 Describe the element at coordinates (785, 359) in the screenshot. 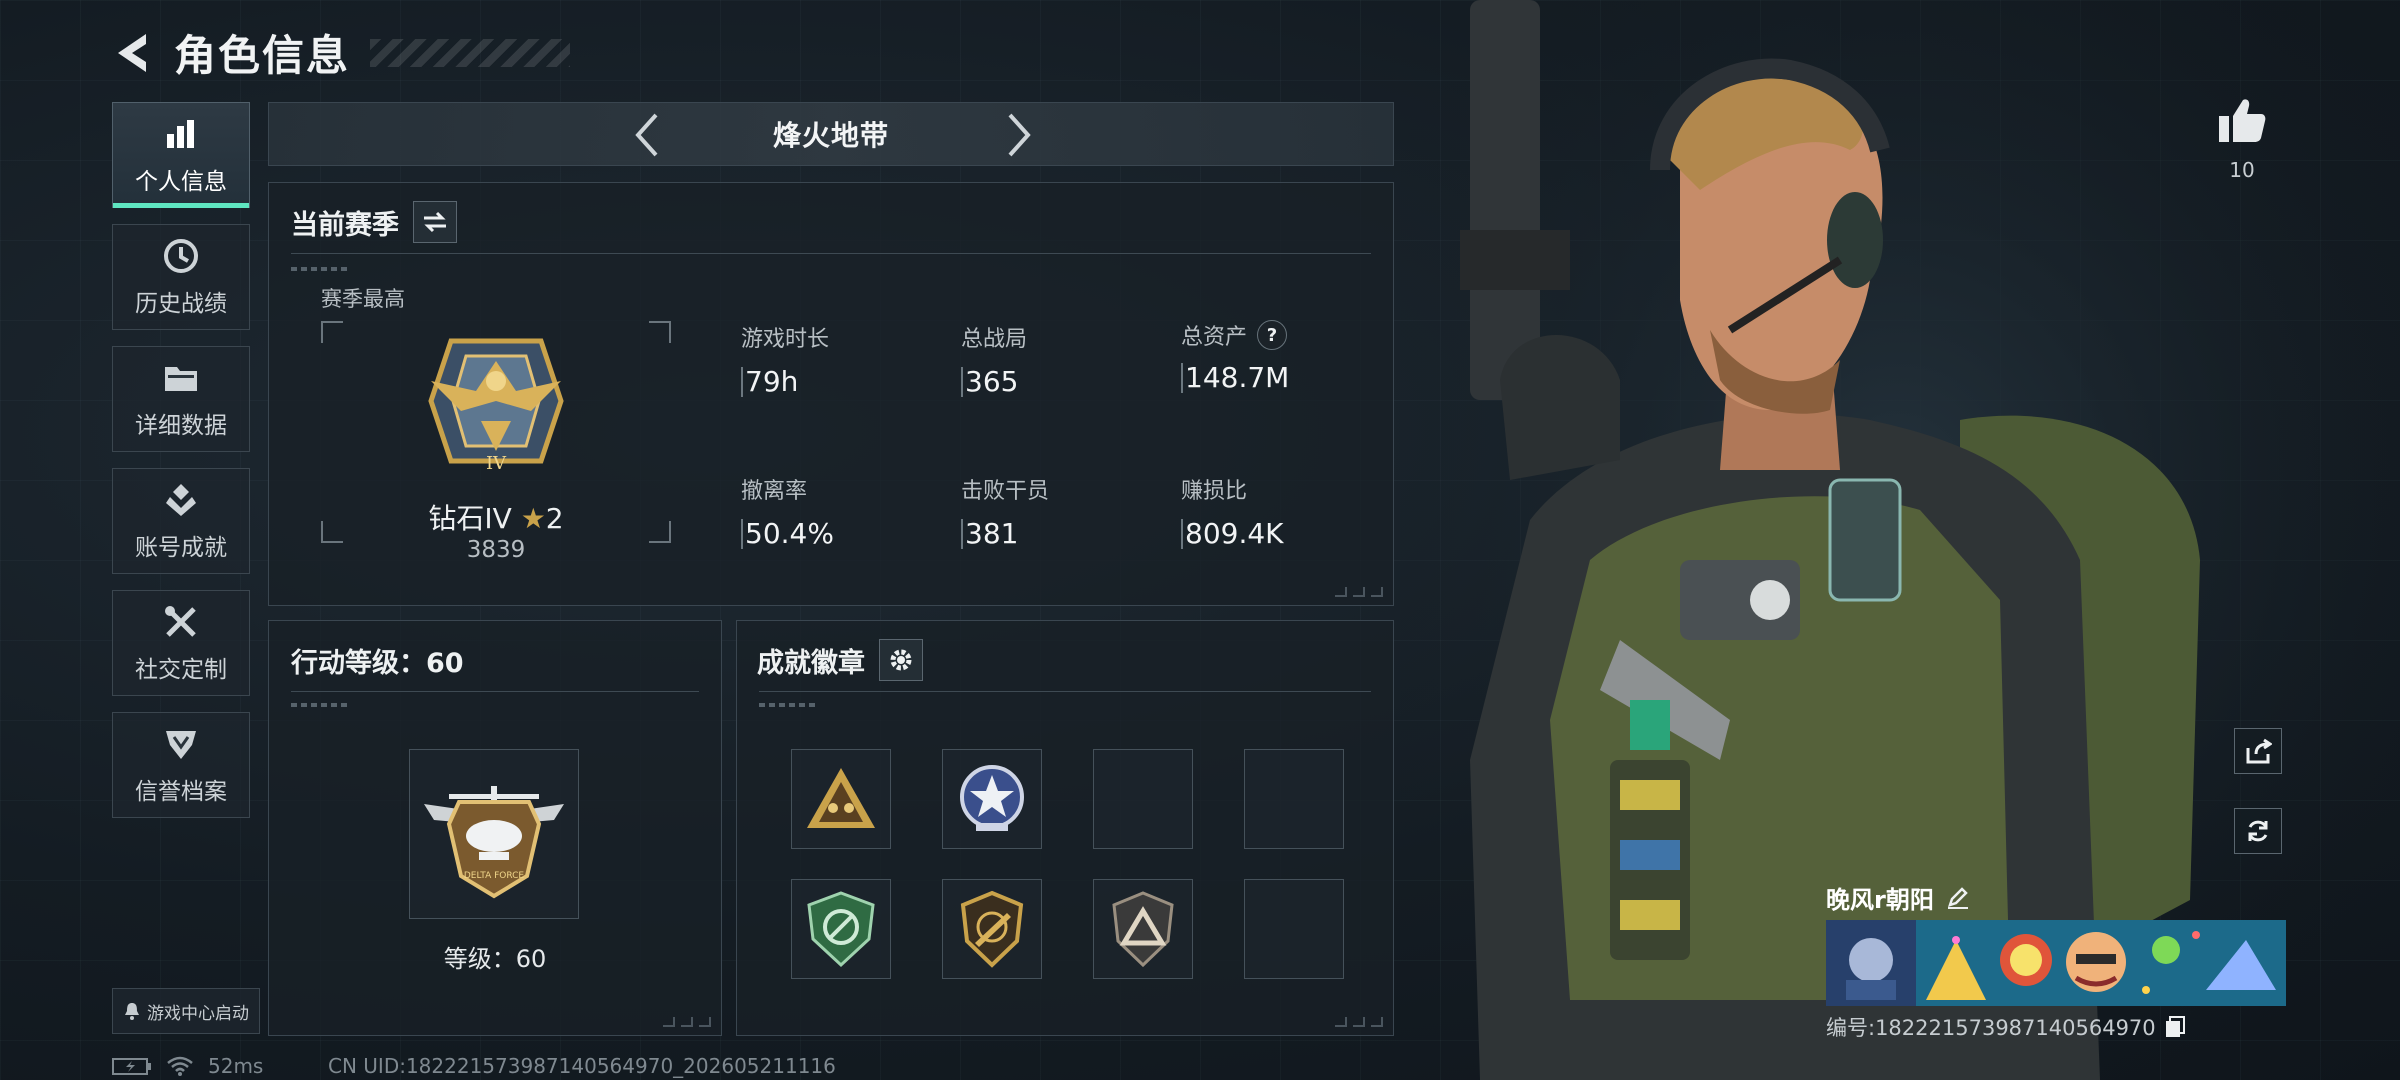

I see `stat-play-time: 游戏时长 79h` at that location.